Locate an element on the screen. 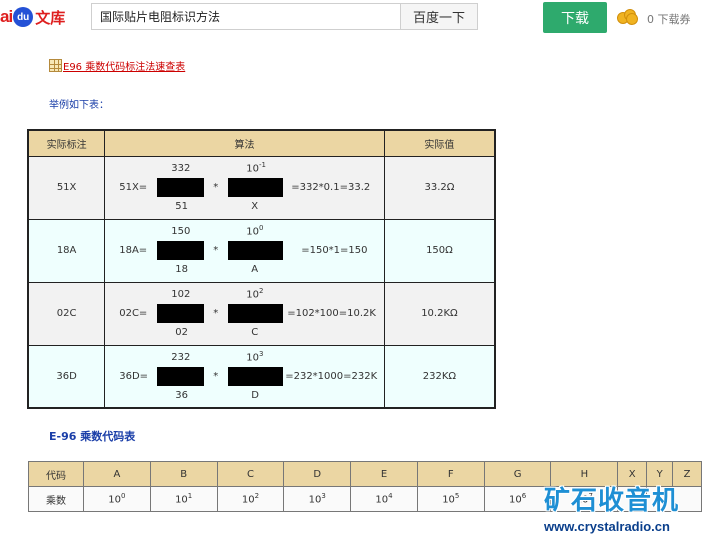 This screenshot has width=710, height=540. calc-multiplier: 10-1 is located at coordinates (256, 167).